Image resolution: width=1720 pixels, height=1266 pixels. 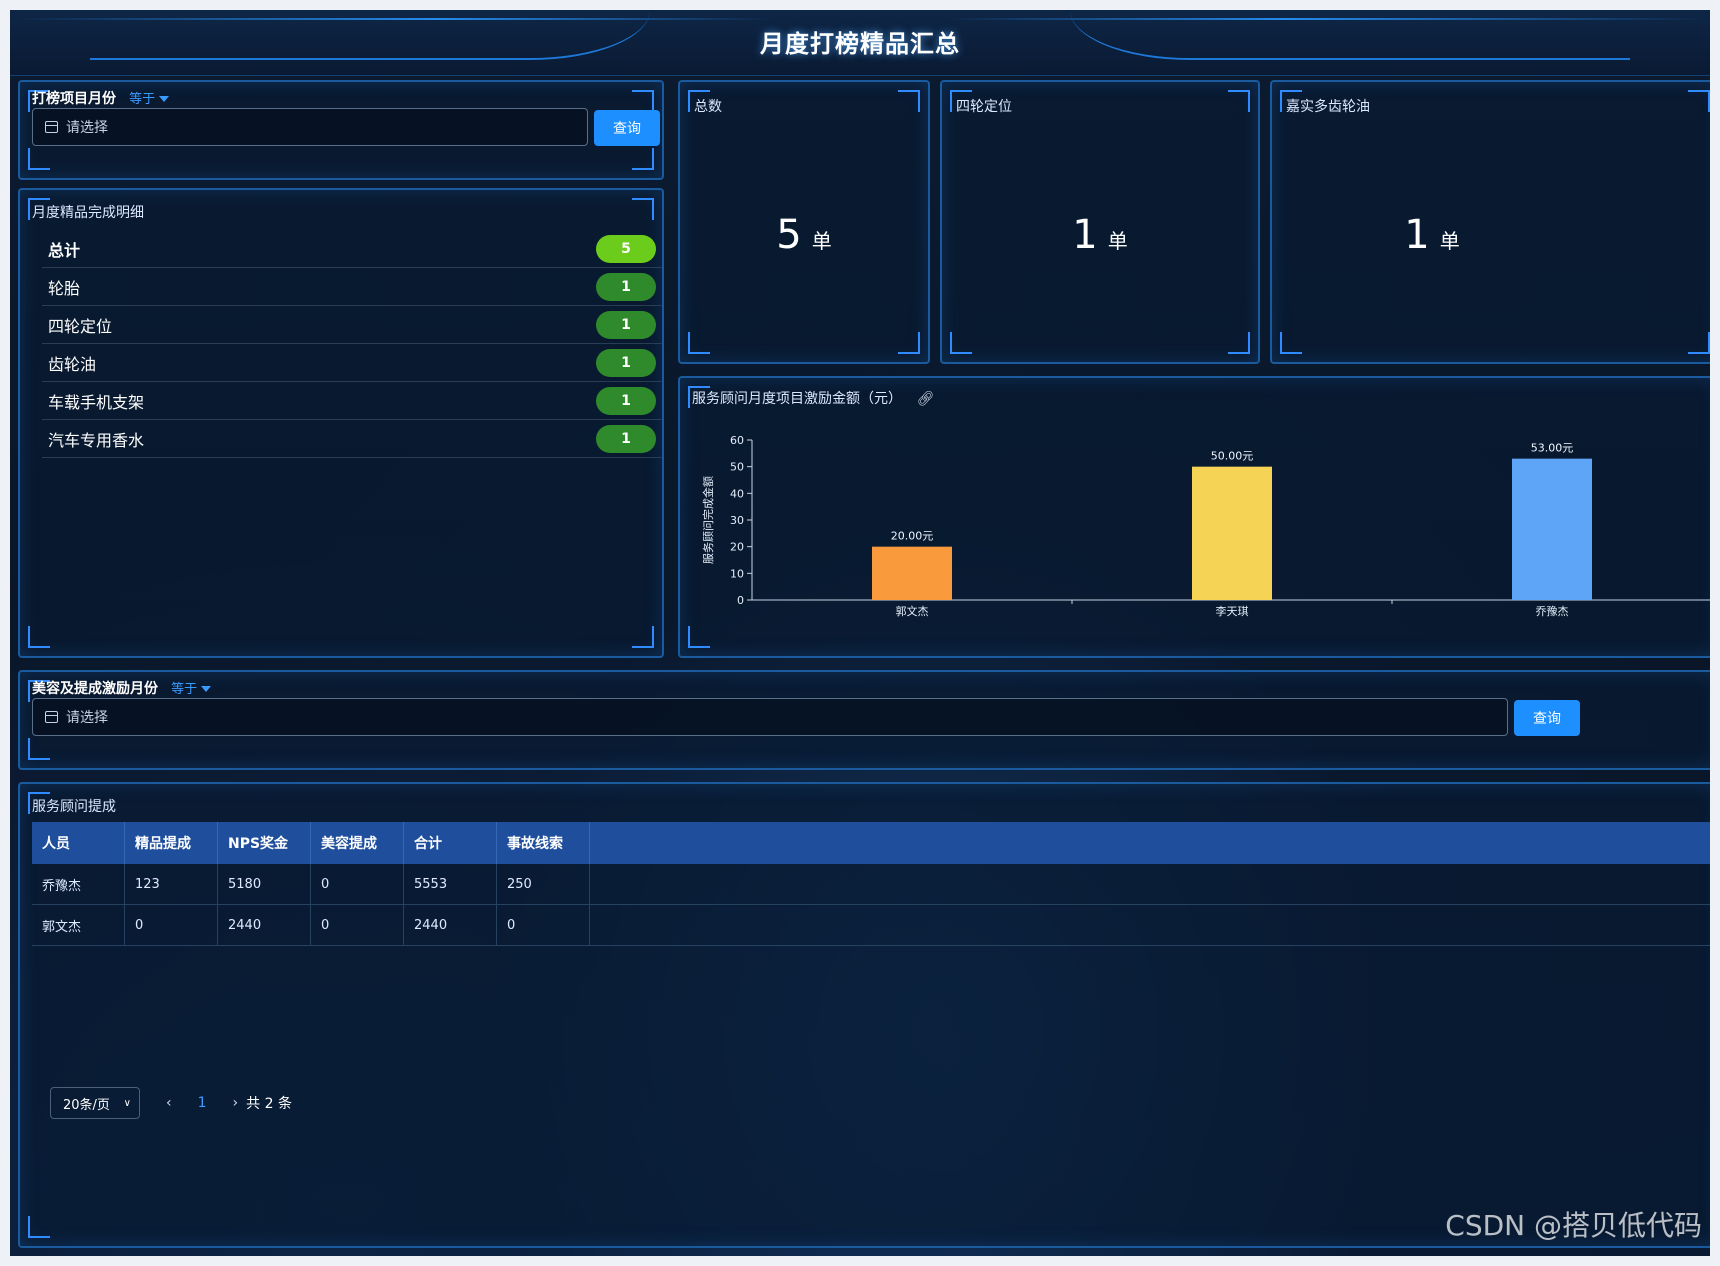 What do you see at coordinates (310, 127) in the screenshot?
I see `month-picker-1: 请选择` at bounding box center [310, 127].